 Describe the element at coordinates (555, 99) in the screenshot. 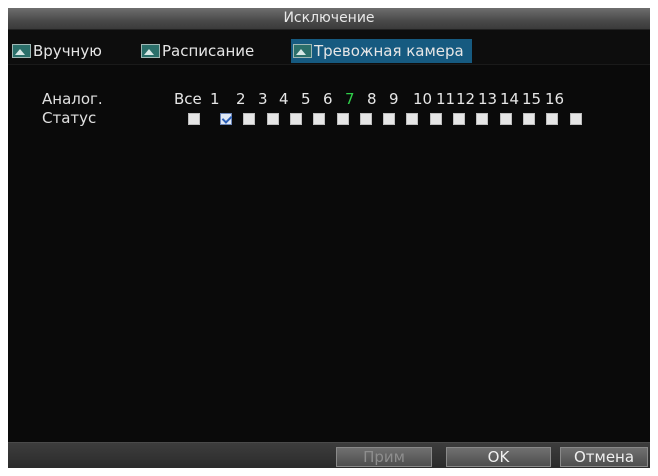

I see `channel-label-16: 16` at that location.